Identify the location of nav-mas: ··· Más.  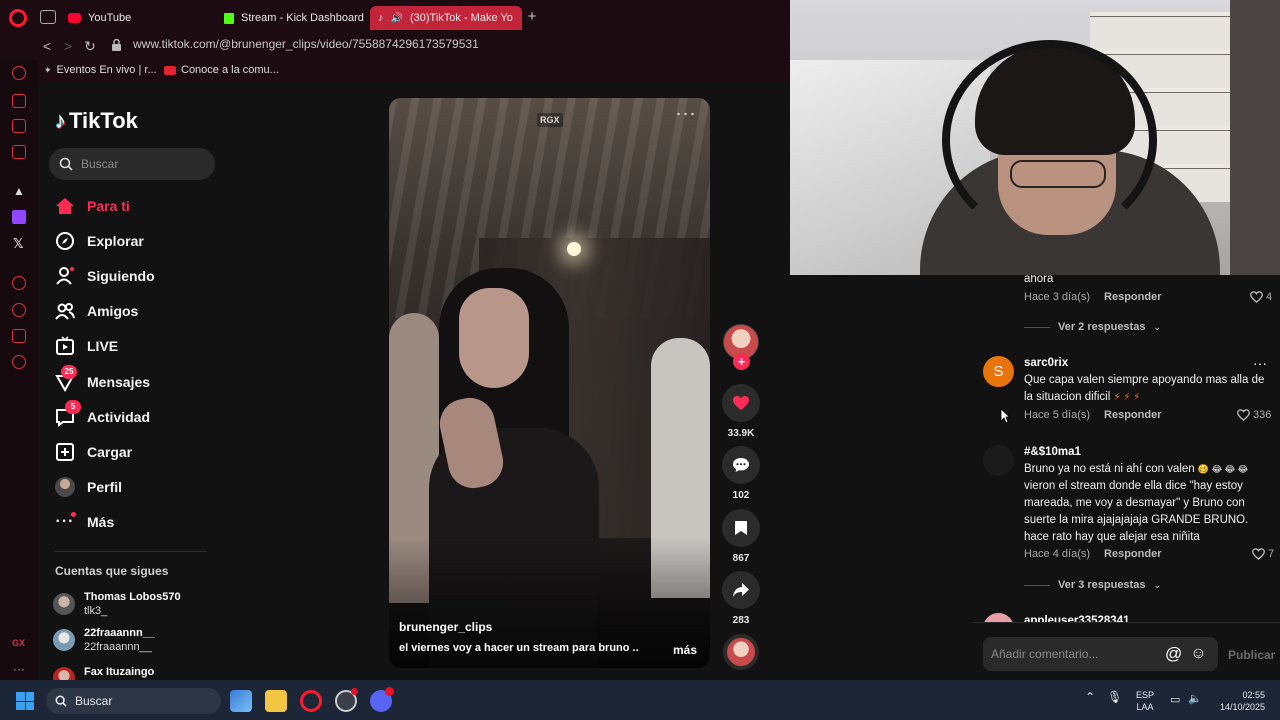
(84, 522).